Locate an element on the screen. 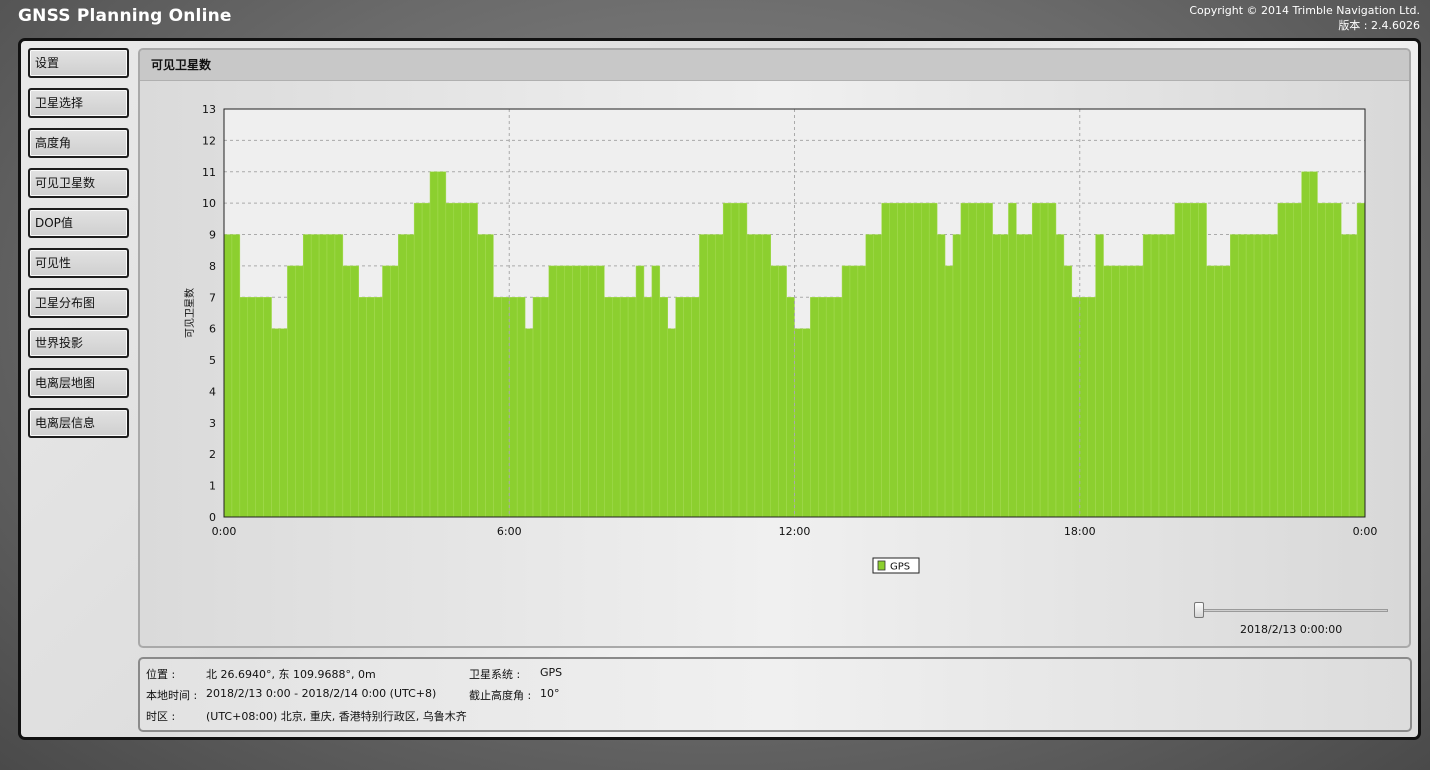  copyright-text: Copyright © 2014 Trimble Navigation Ltd. is located at coordinates (1304, 10).